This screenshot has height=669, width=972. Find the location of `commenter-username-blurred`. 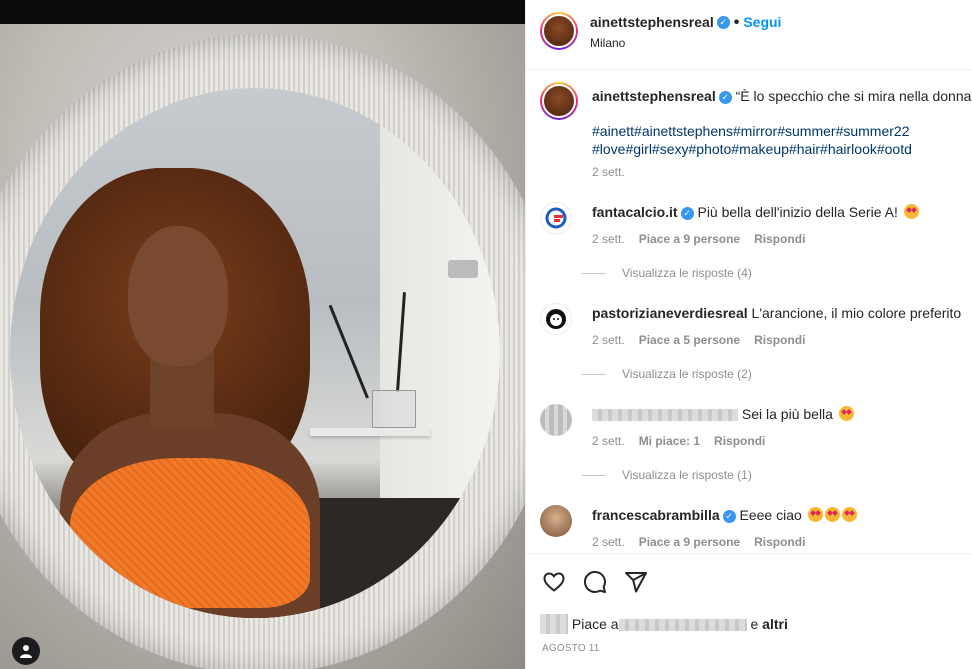

commenter-username-blurred is located at coordinates (665, 415).